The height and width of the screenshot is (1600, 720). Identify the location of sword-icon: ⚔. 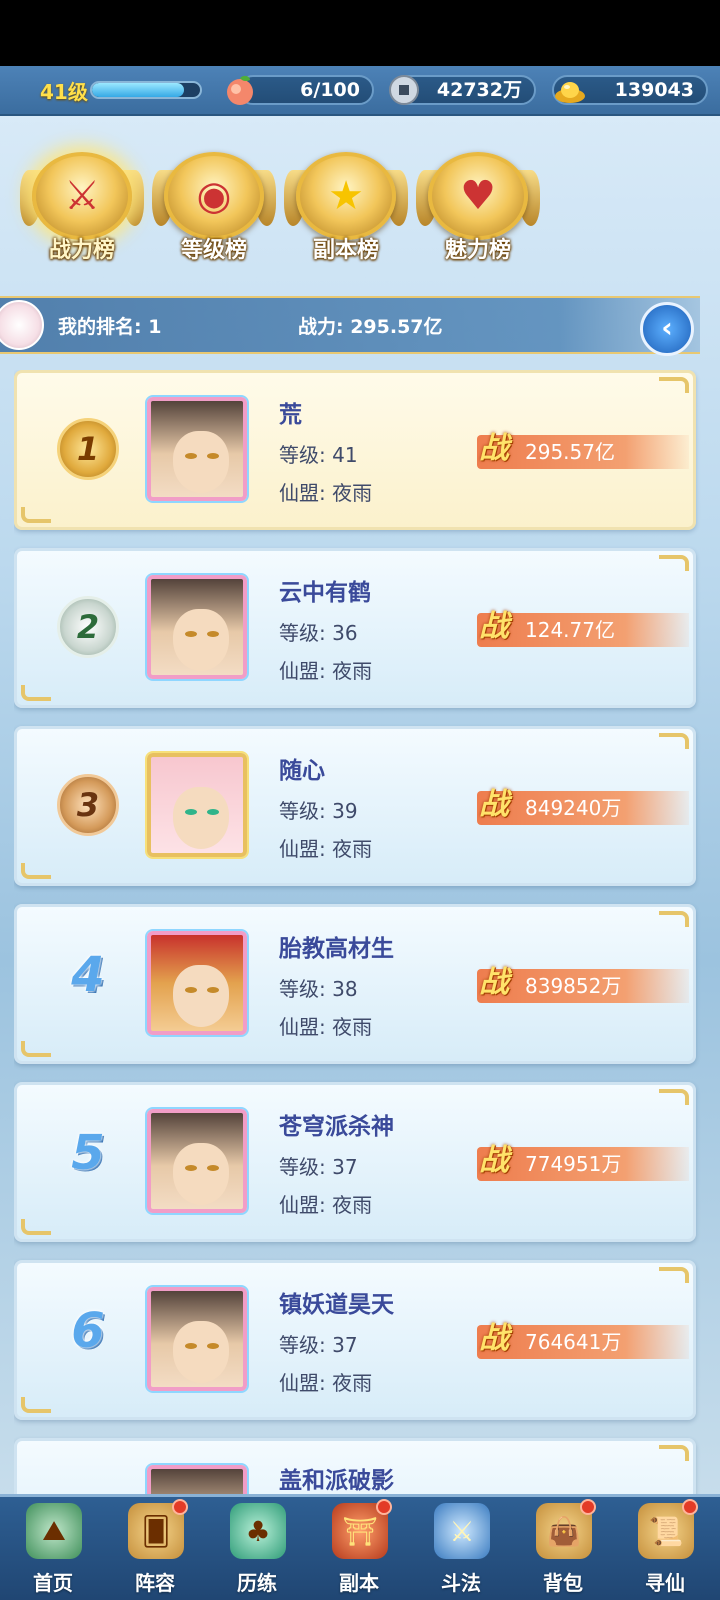
(462, 1531).